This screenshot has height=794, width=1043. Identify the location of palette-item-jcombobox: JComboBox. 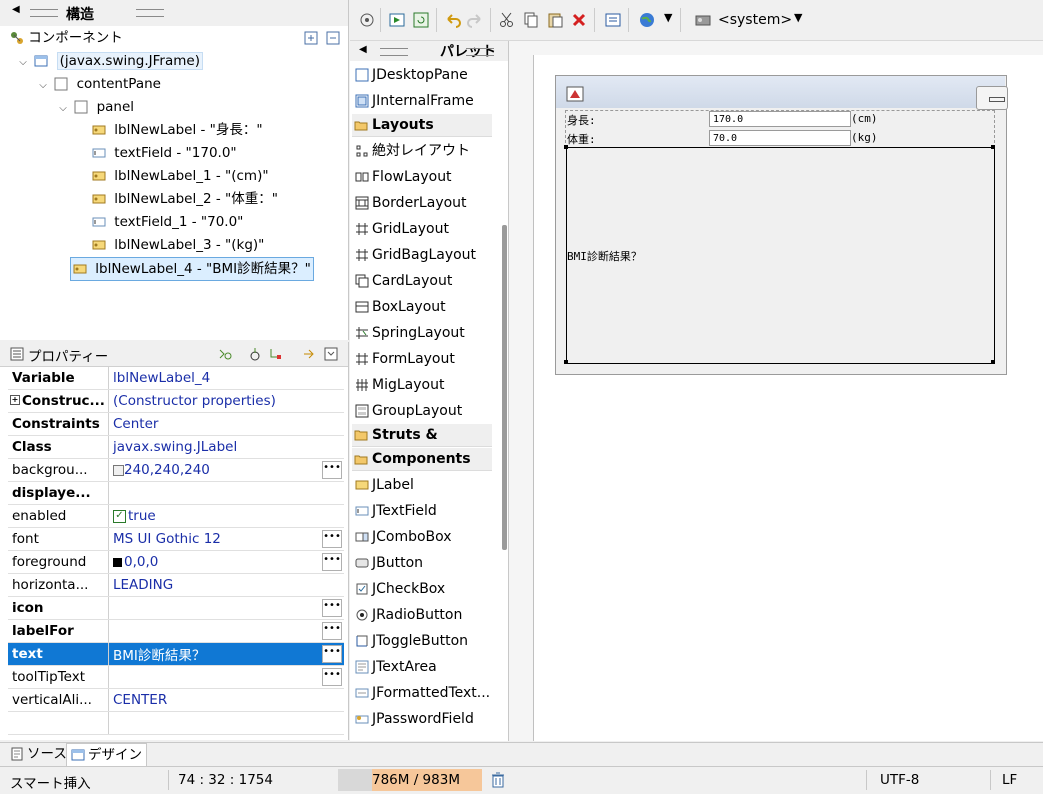
(403, 537).